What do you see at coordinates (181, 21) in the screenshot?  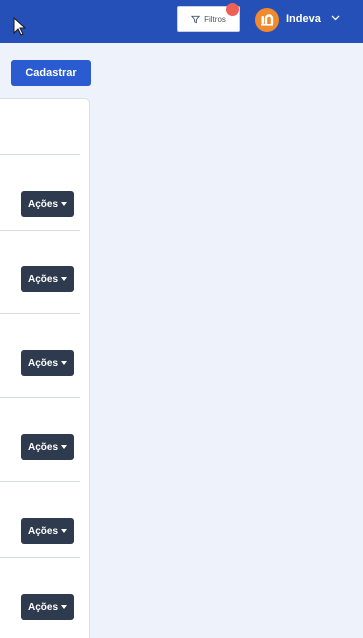 I see `top-navigation-bar: Filtros Indeva` at bounding box center [181, 21].